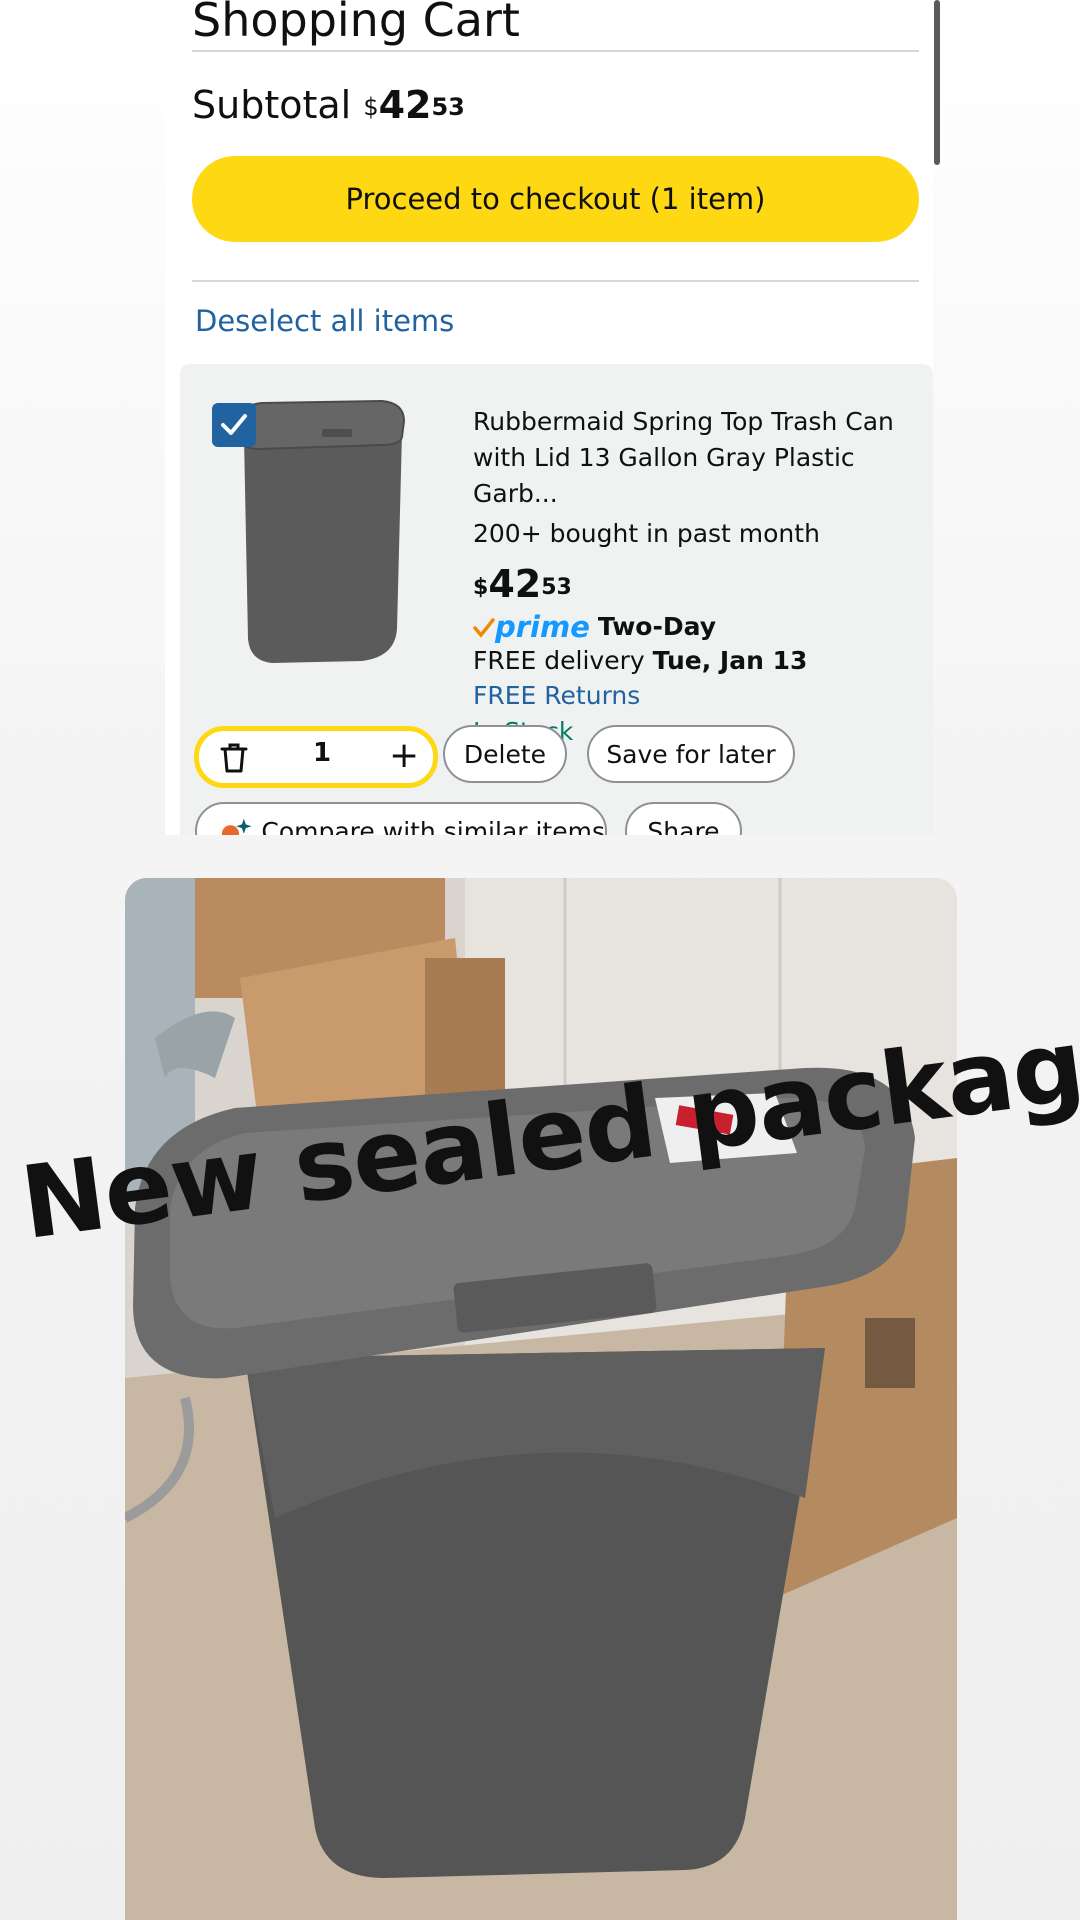 The image size is (1080, 1920). What do you see at coordinates (371, 107) in the screenshot?
I see `subtotal-currency: $` at bounding box center [371, 107].